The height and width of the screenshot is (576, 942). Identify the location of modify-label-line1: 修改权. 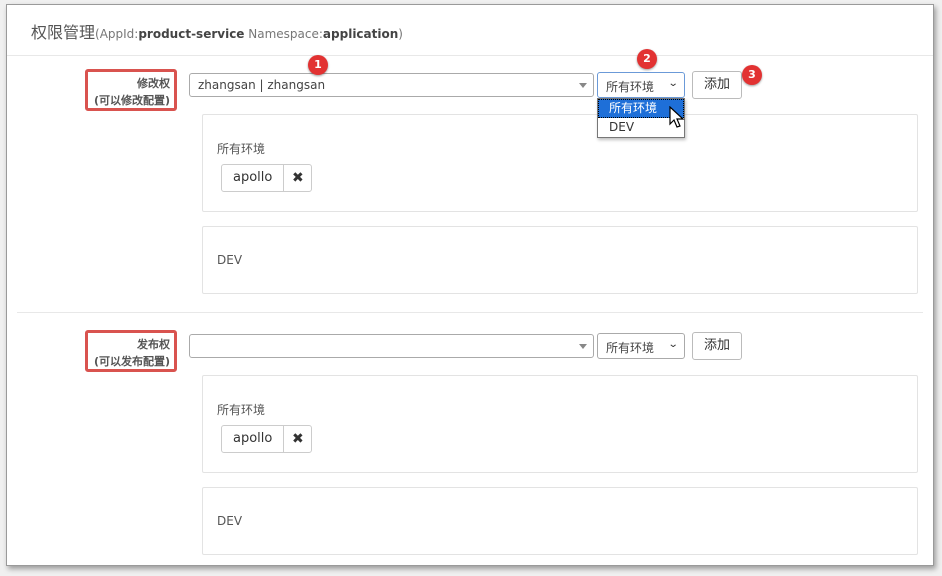
(153, 83).